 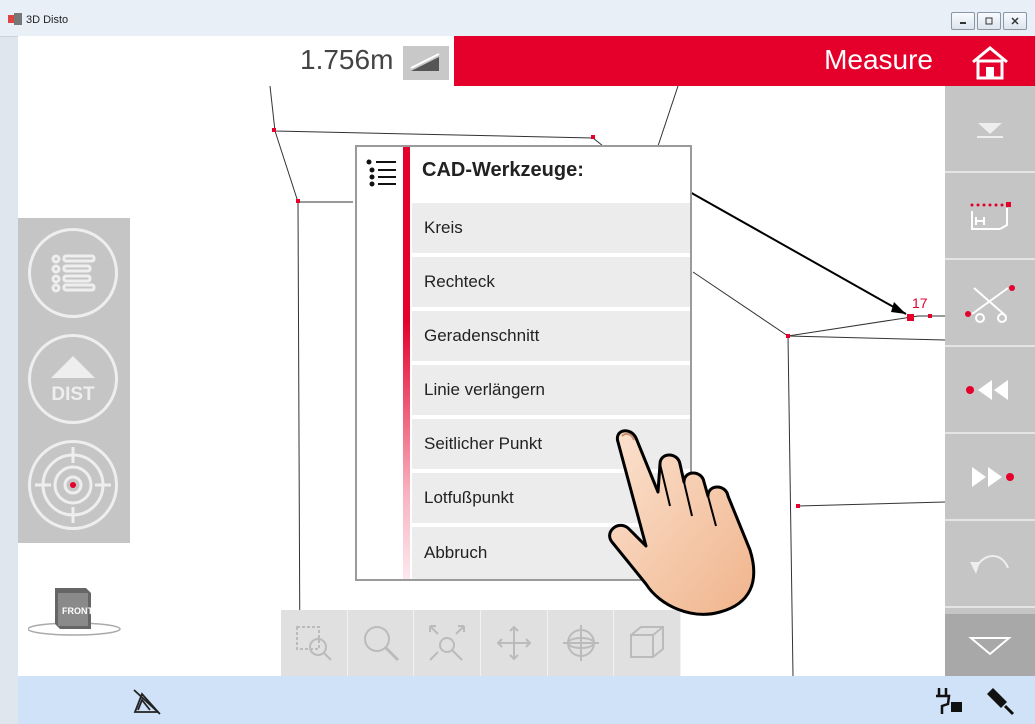 What do you see at coordinates (993, 476) in the screenshot?
I see `next-point-icon` at bounding box center [993, 476].